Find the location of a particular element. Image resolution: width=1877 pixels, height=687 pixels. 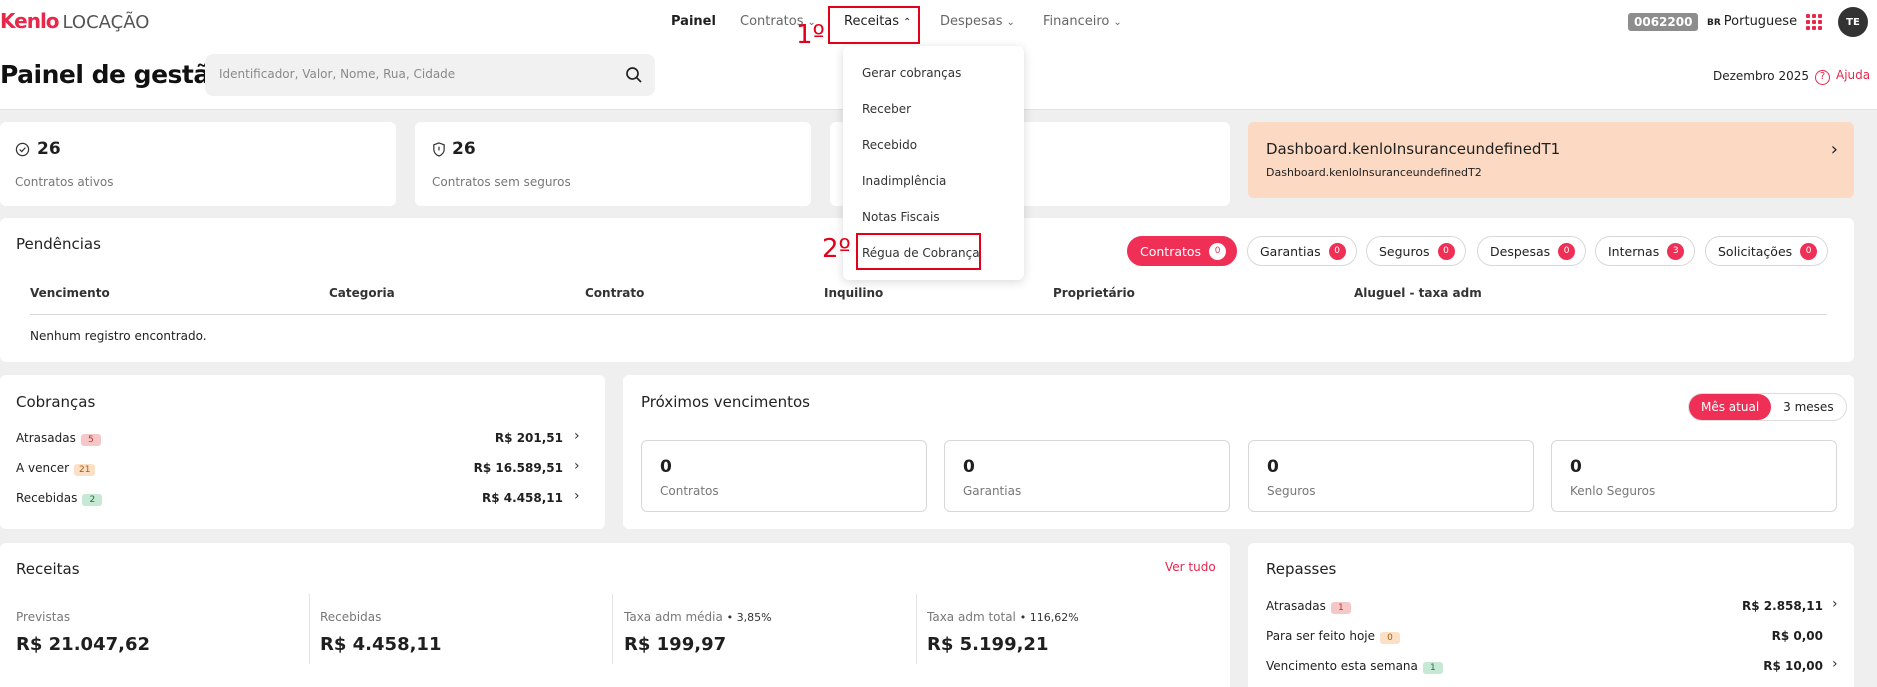

row-value: R$ 2.858,11 is located at coordinates (1782, 606).